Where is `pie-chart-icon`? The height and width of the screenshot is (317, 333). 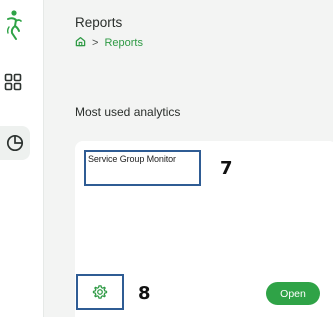
pie-chart-icon is located at coordinates (15, 143).